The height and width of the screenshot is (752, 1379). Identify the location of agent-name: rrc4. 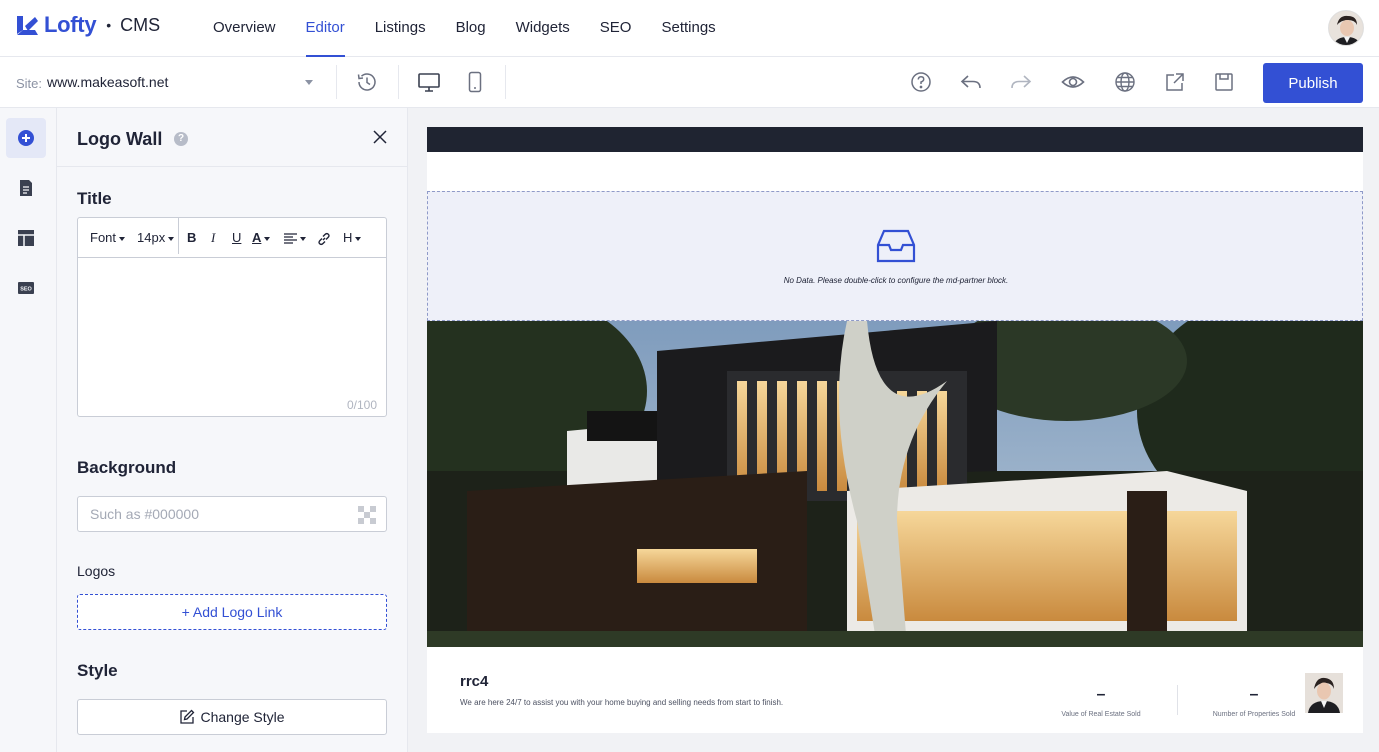
(474, 681).